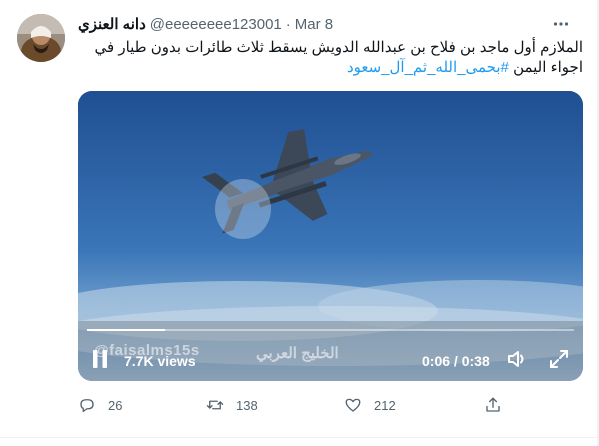 This screenshot has height=446, width=599. I want to click on reply-button: 26, so click(100, 405).